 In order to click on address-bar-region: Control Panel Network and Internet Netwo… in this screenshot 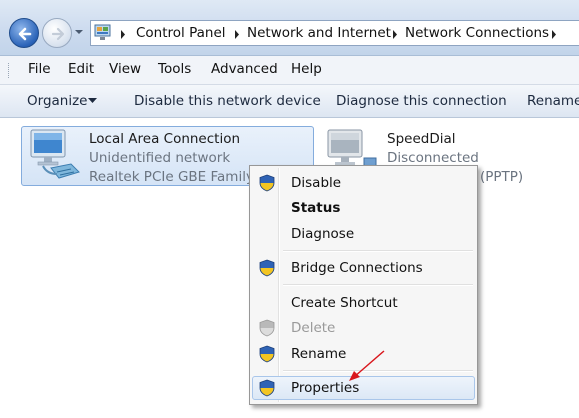, I will do `click(289, 28)`.